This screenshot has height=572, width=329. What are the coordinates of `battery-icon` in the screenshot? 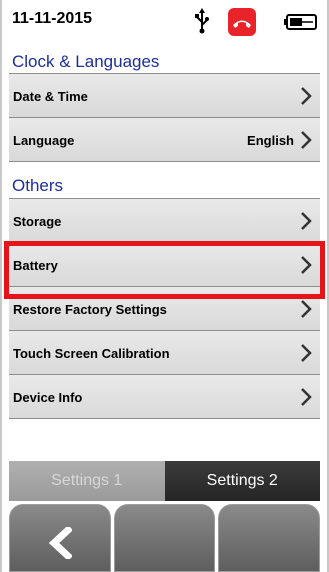 It's located at (300, 22).